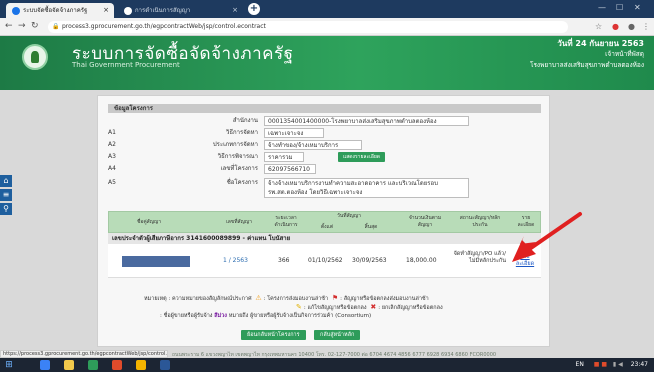 The width and height of the screenshot is (654, 372). Describe the element at coordinates (6, 209) in the screenshot. I see `search-icon: ⚲` at that location.